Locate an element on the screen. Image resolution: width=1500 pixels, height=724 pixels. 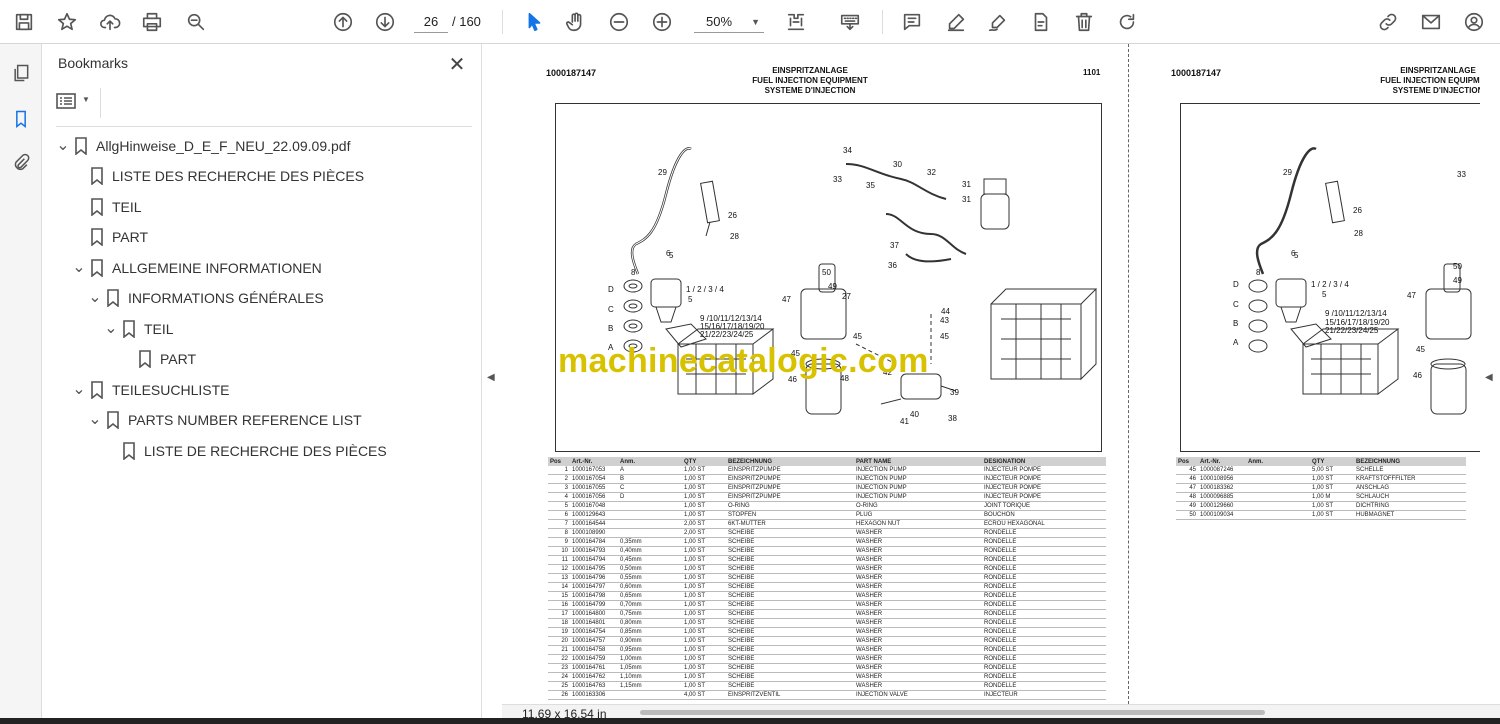
table-cell: 1,15mm is located at coordinates (650, 686).